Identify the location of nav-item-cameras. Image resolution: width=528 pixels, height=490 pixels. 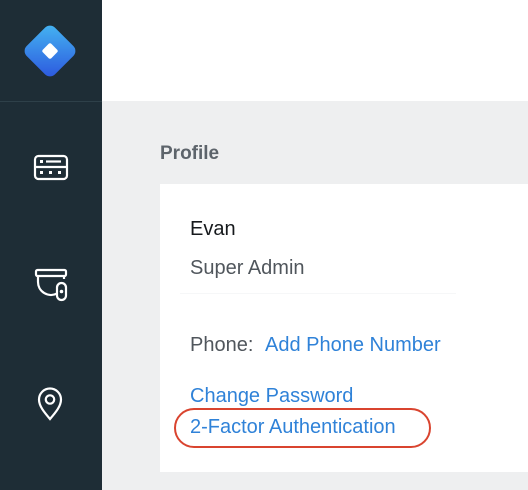
(51, 282).